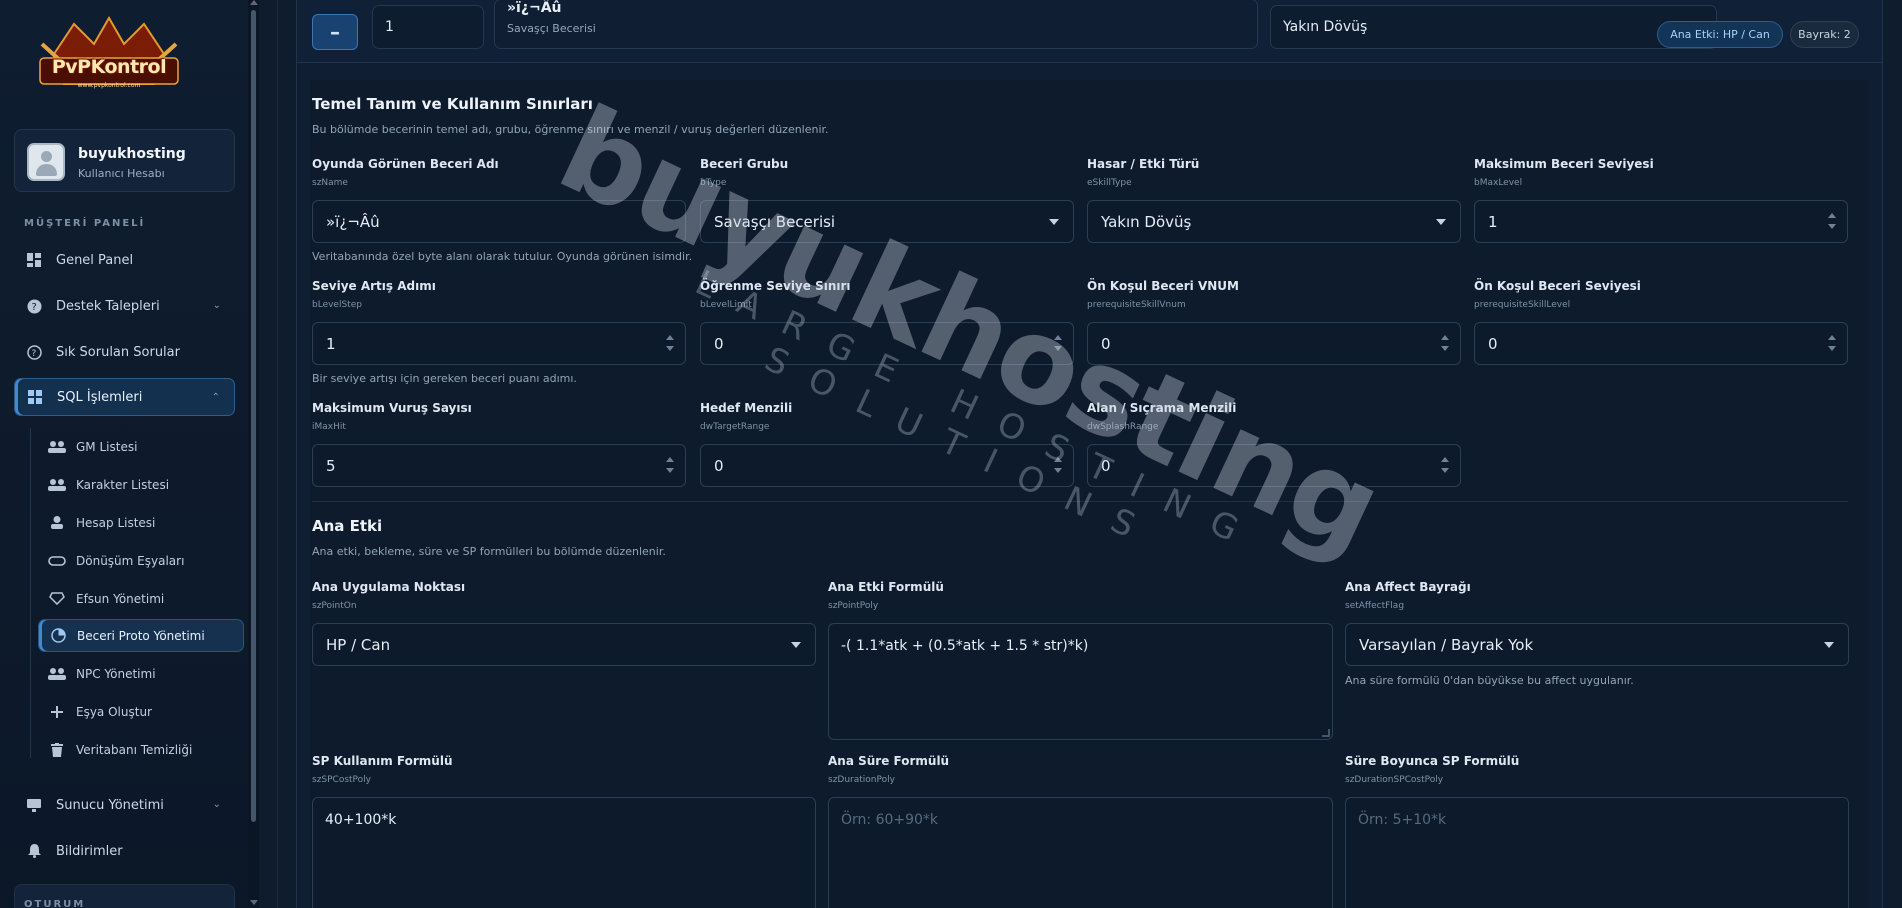 The width and height of the screenshot is (1902, 908). Describe the element at coordinates (141, 560) in the screenshot. I see `sub-item-transform-items: Dönüşüm Eşyaları` at that location.